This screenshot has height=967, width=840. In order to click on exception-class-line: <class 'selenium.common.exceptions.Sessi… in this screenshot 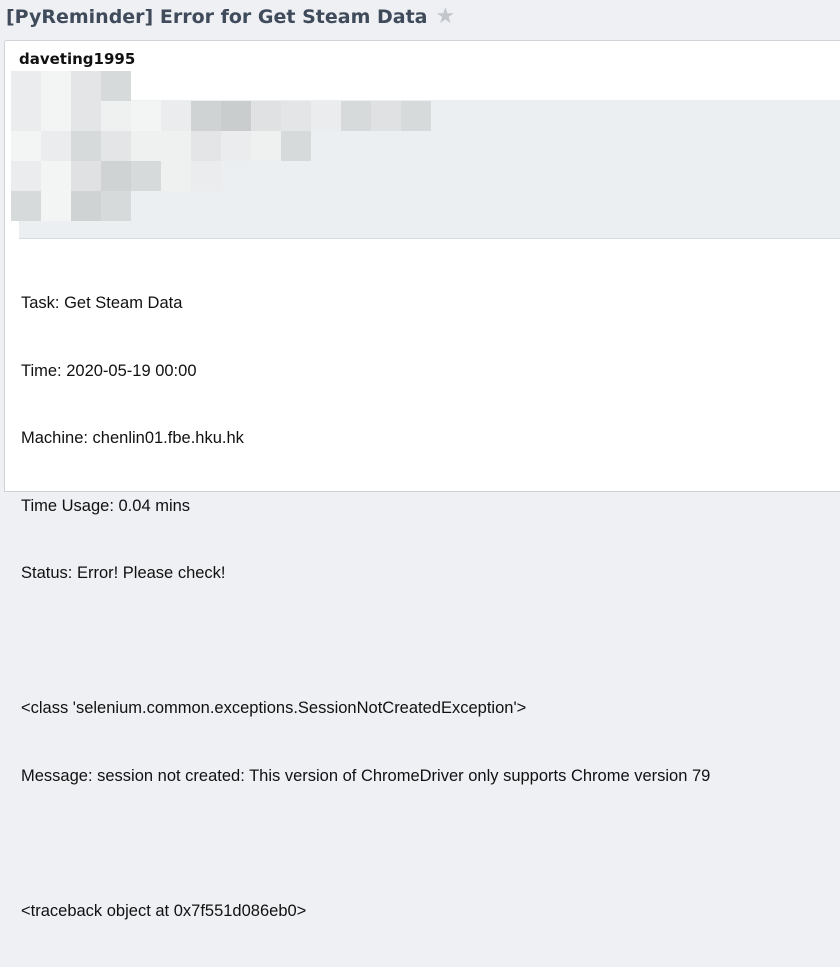, I will do `click(274, 708)`.